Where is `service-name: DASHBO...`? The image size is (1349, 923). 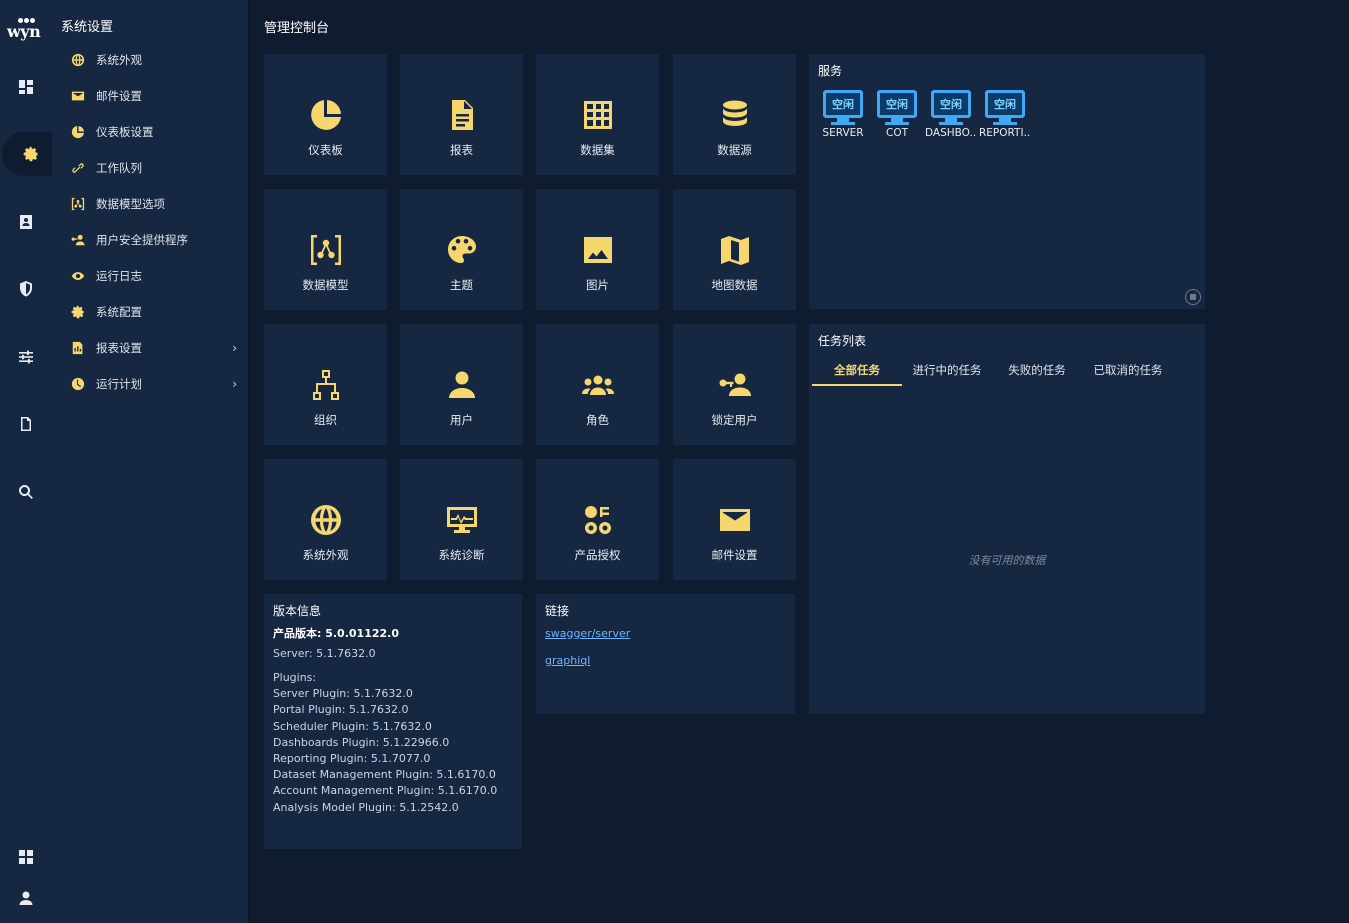
service-name: DASHBO... is located at coordinates (951, 133).